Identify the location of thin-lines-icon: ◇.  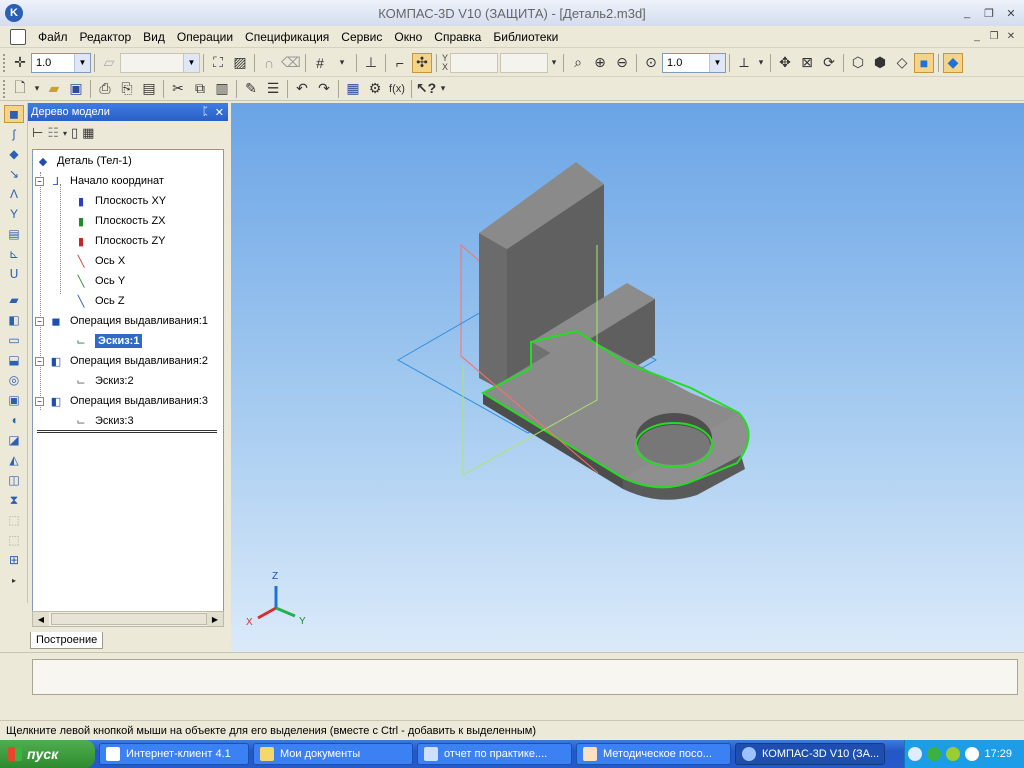
(902, 63).